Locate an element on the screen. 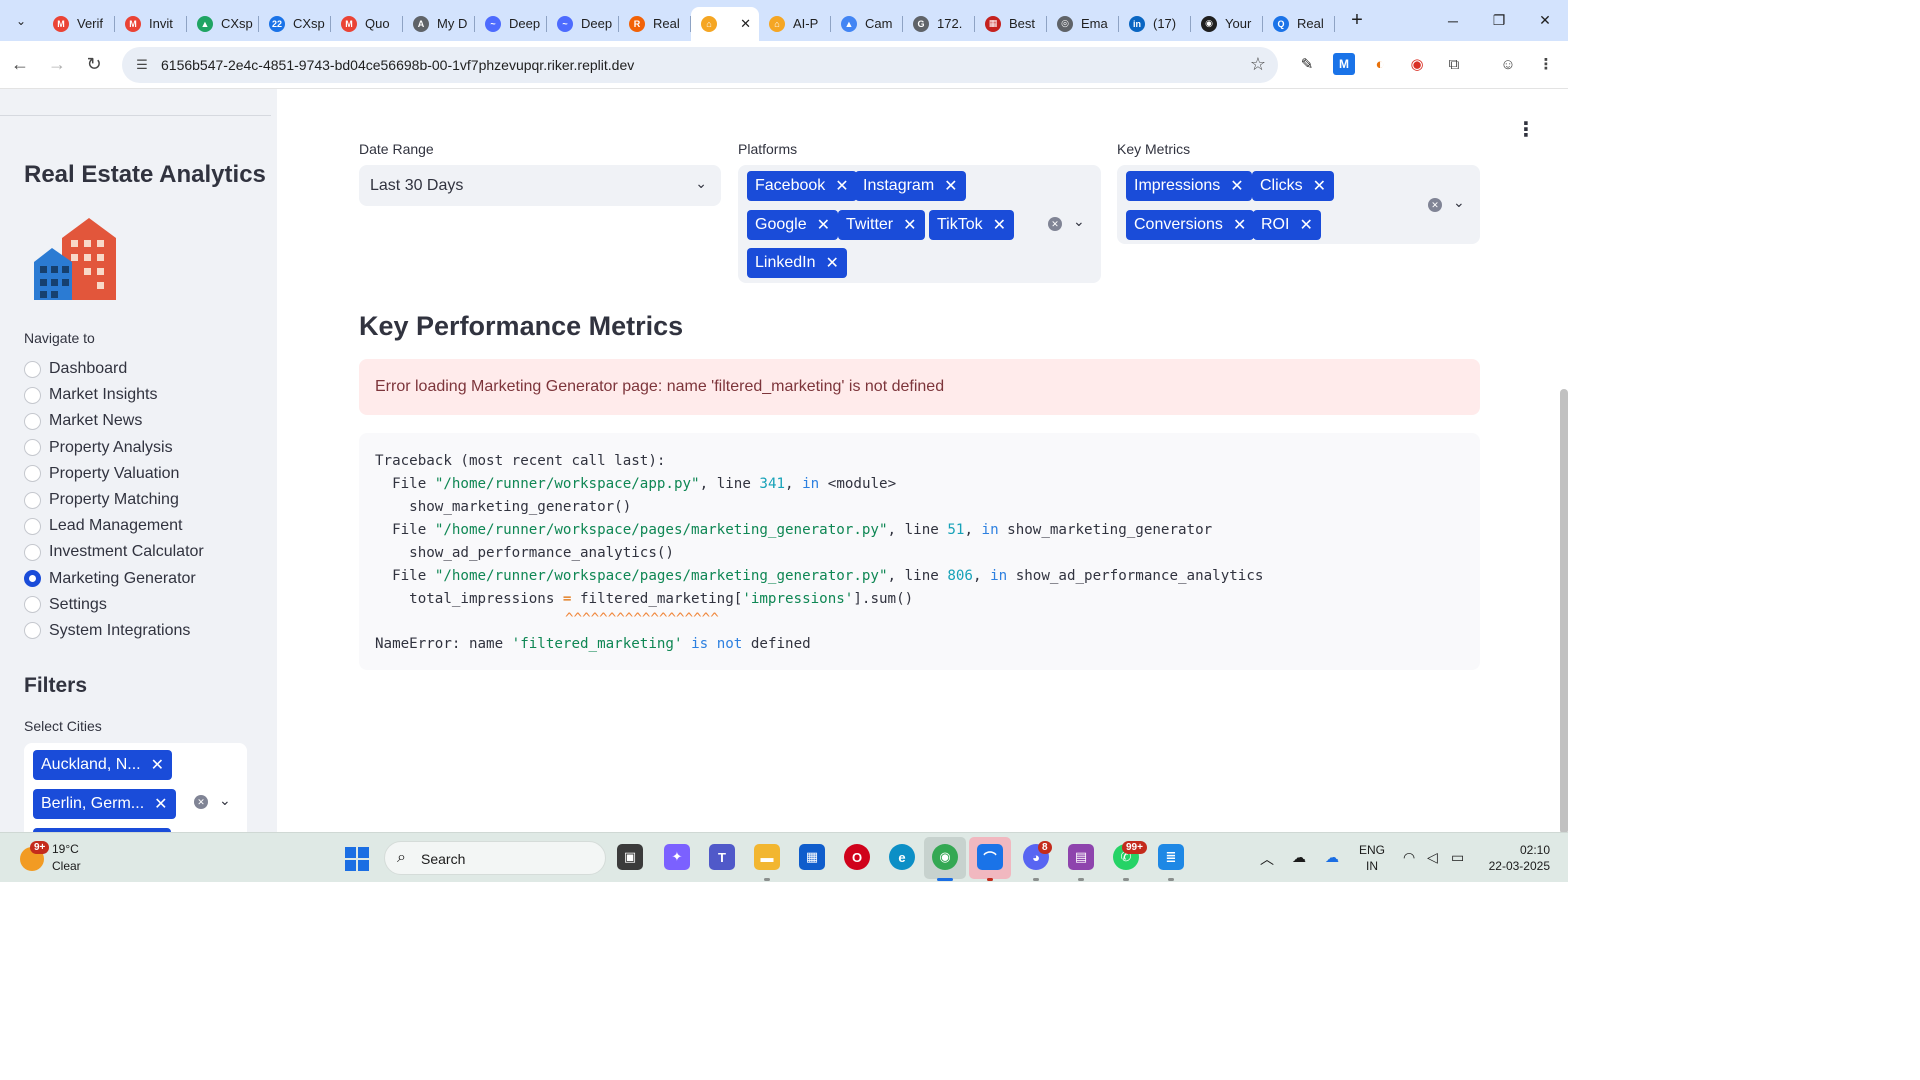 The width and height of the screenshot is (1920, 1080). browser-tab: ▲ Cam is located at coordinates (867, 24).